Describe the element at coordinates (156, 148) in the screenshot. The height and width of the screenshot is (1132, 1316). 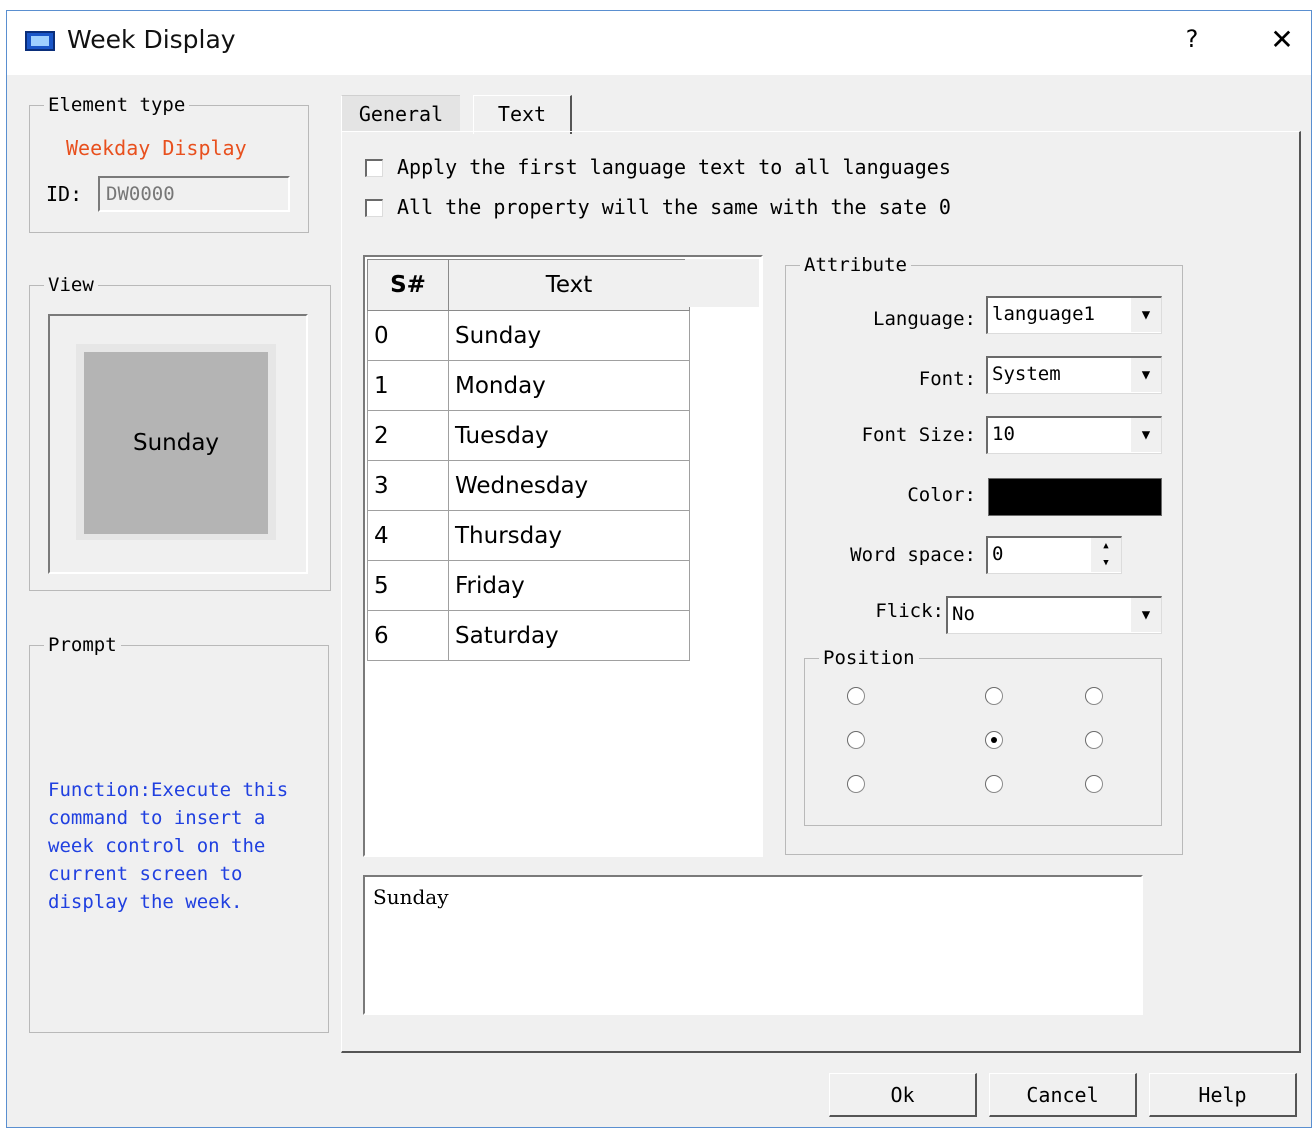
I see `element-type-name: Weekday Display` at that location.